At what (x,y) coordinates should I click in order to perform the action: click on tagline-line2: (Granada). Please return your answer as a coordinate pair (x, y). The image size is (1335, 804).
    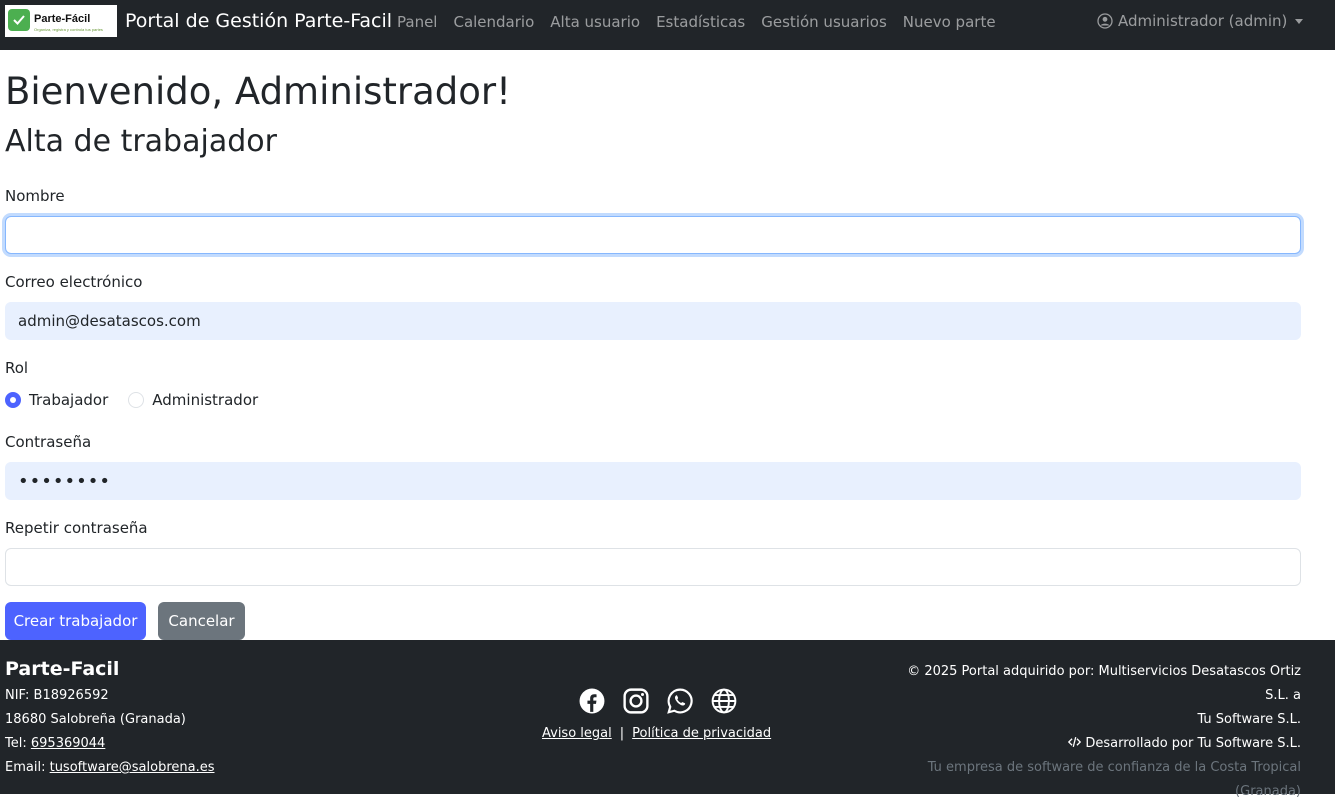
    Looking at the image, I should click on (1268, 791).